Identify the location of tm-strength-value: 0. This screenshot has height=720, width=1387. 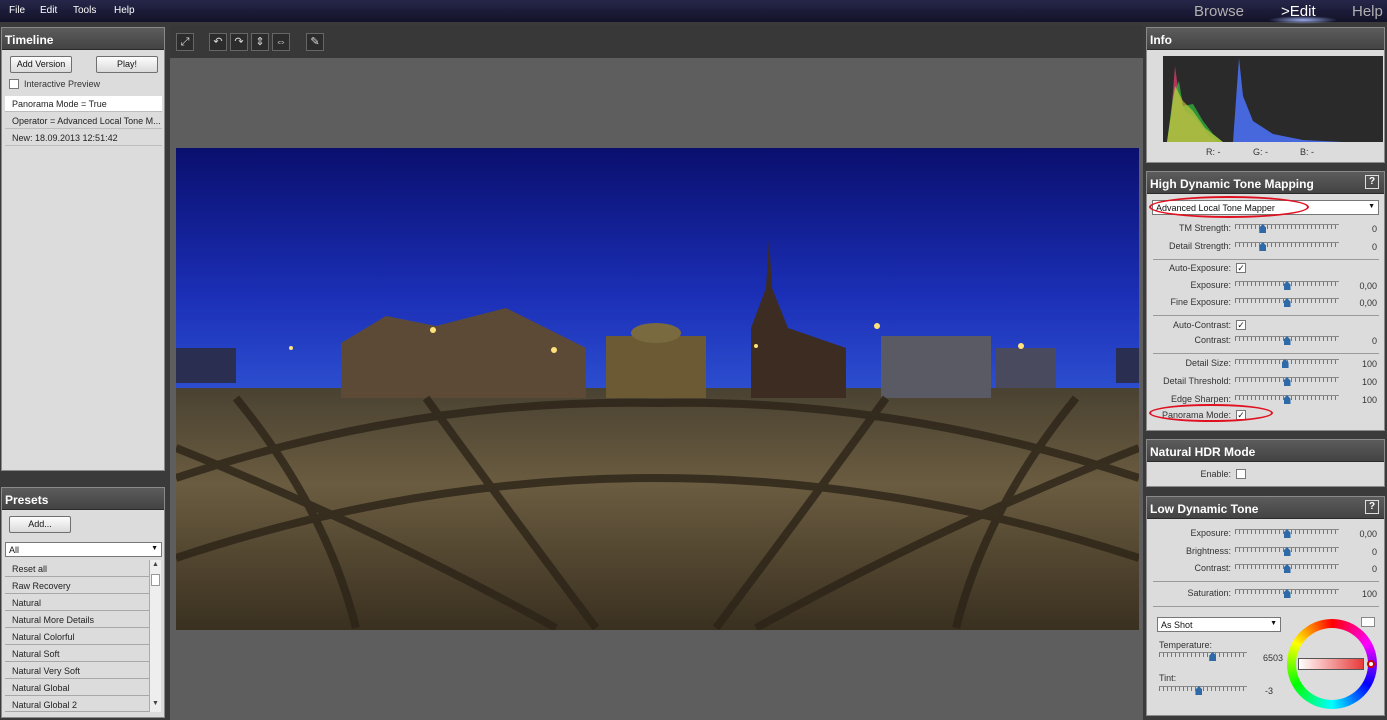
(1374, 229).